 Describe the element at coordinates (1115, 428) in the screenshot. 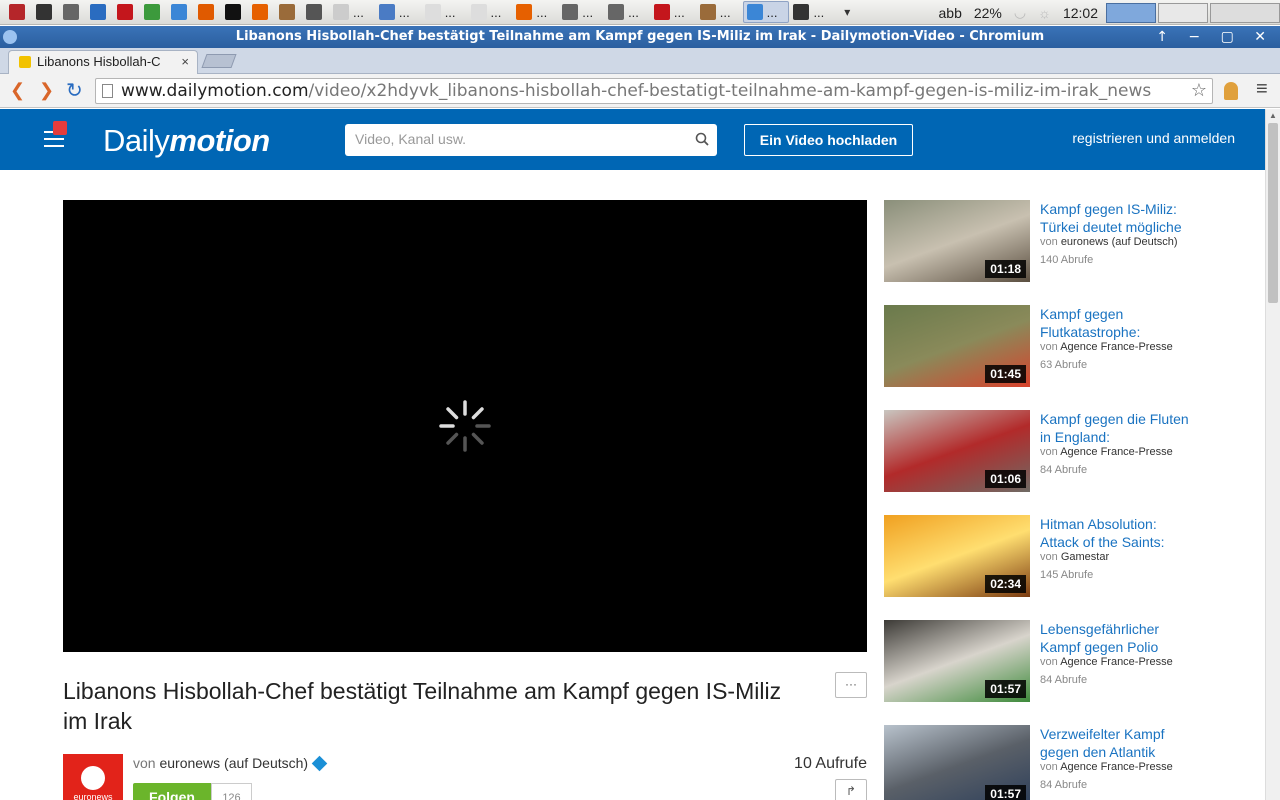

I see `related-video-title: Kampf gegen die Fluten in England:` at that location.